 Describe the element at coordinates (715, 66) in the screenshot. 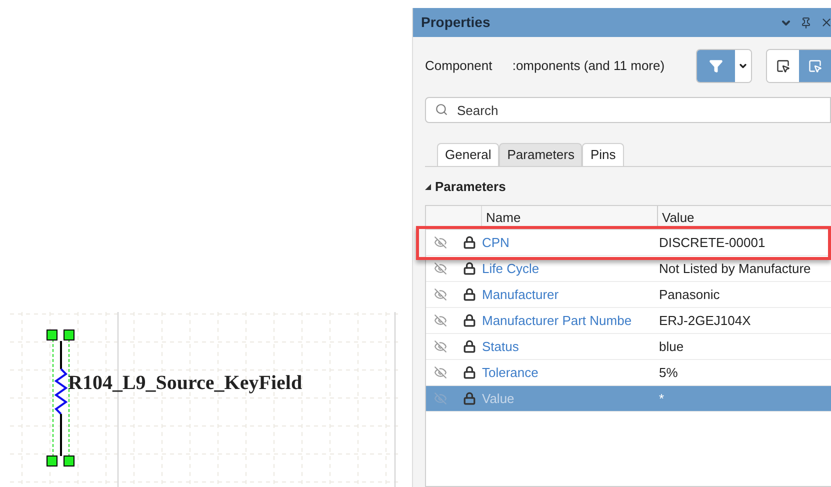

I see `filter-icon` at that location.